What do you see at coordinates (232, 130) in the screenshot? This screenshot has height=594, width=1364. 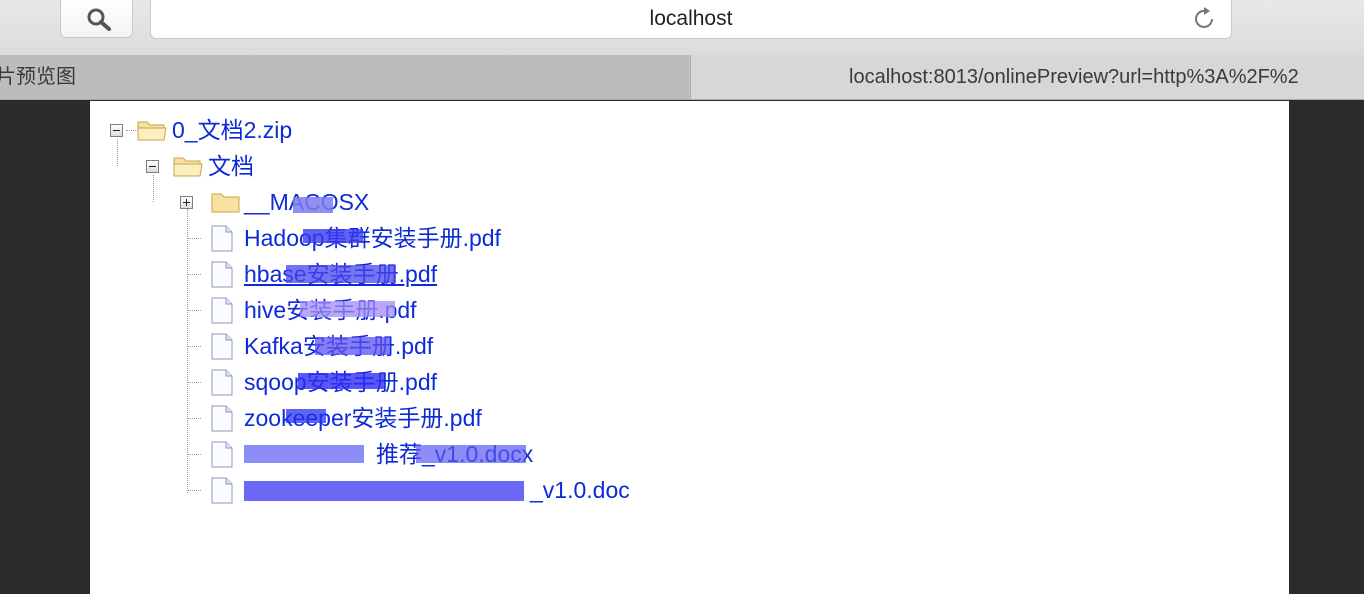 I see `tree-node-label: 0_文档2.zip` at bounding box center [232, 130].